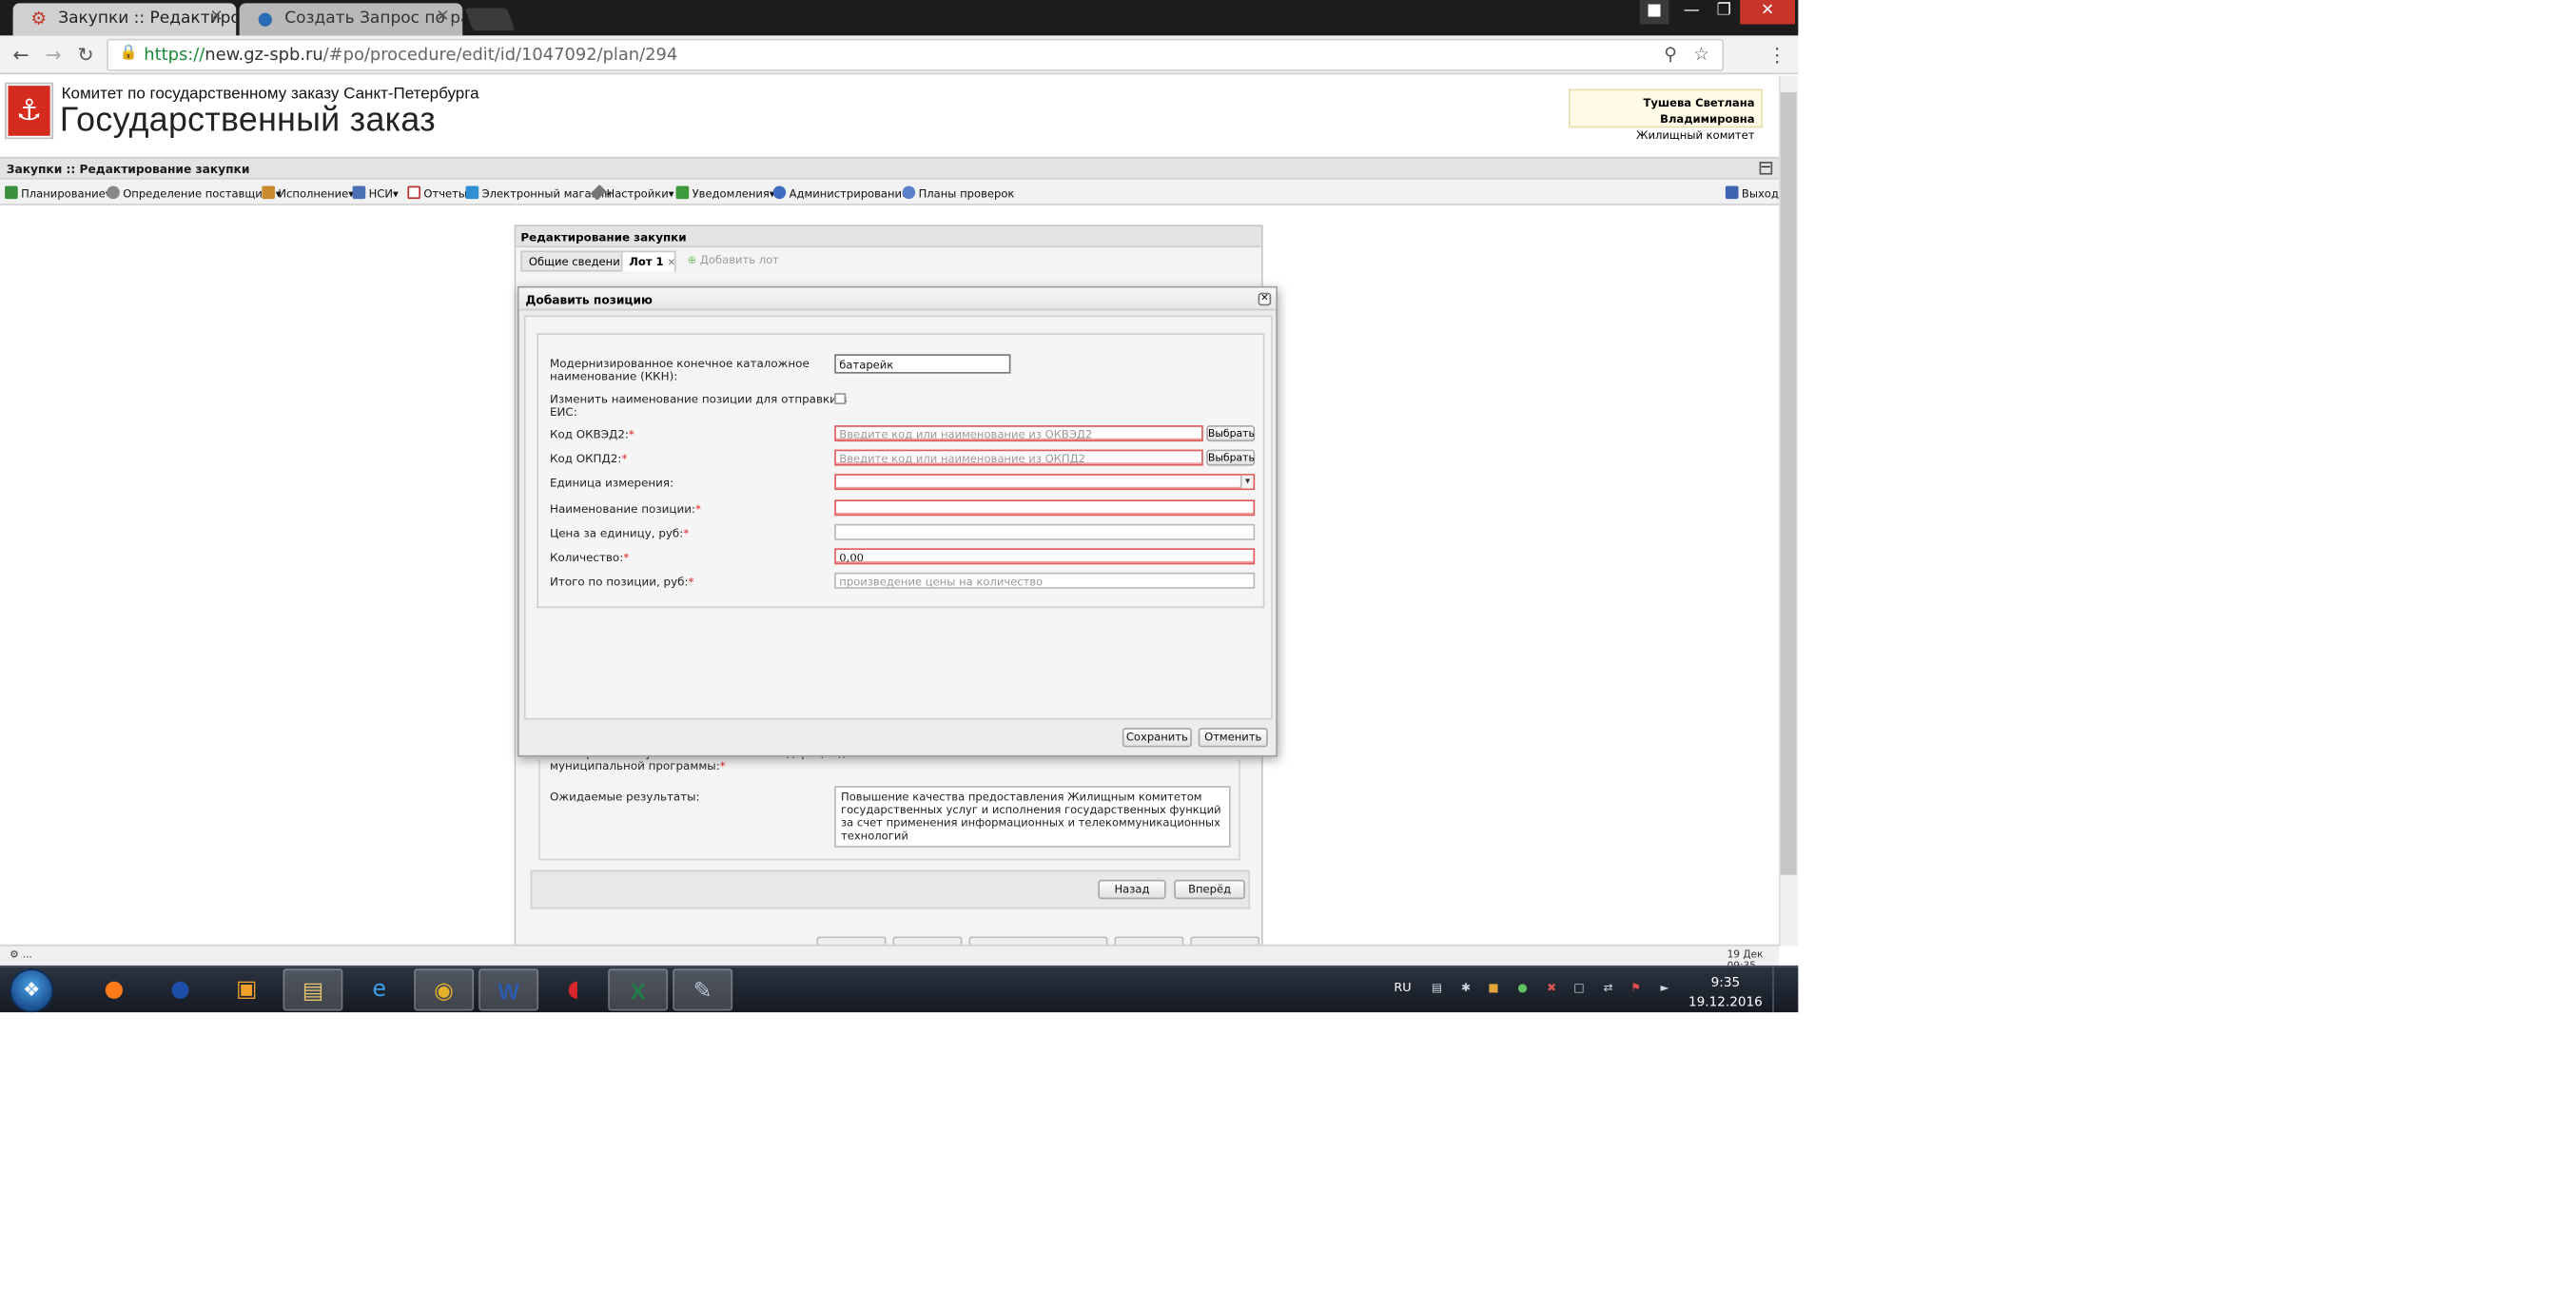 This screenshot has height=1309, width=2576. I want to click on menu-item-notifications: Уведомления▾, so click(725, 193).